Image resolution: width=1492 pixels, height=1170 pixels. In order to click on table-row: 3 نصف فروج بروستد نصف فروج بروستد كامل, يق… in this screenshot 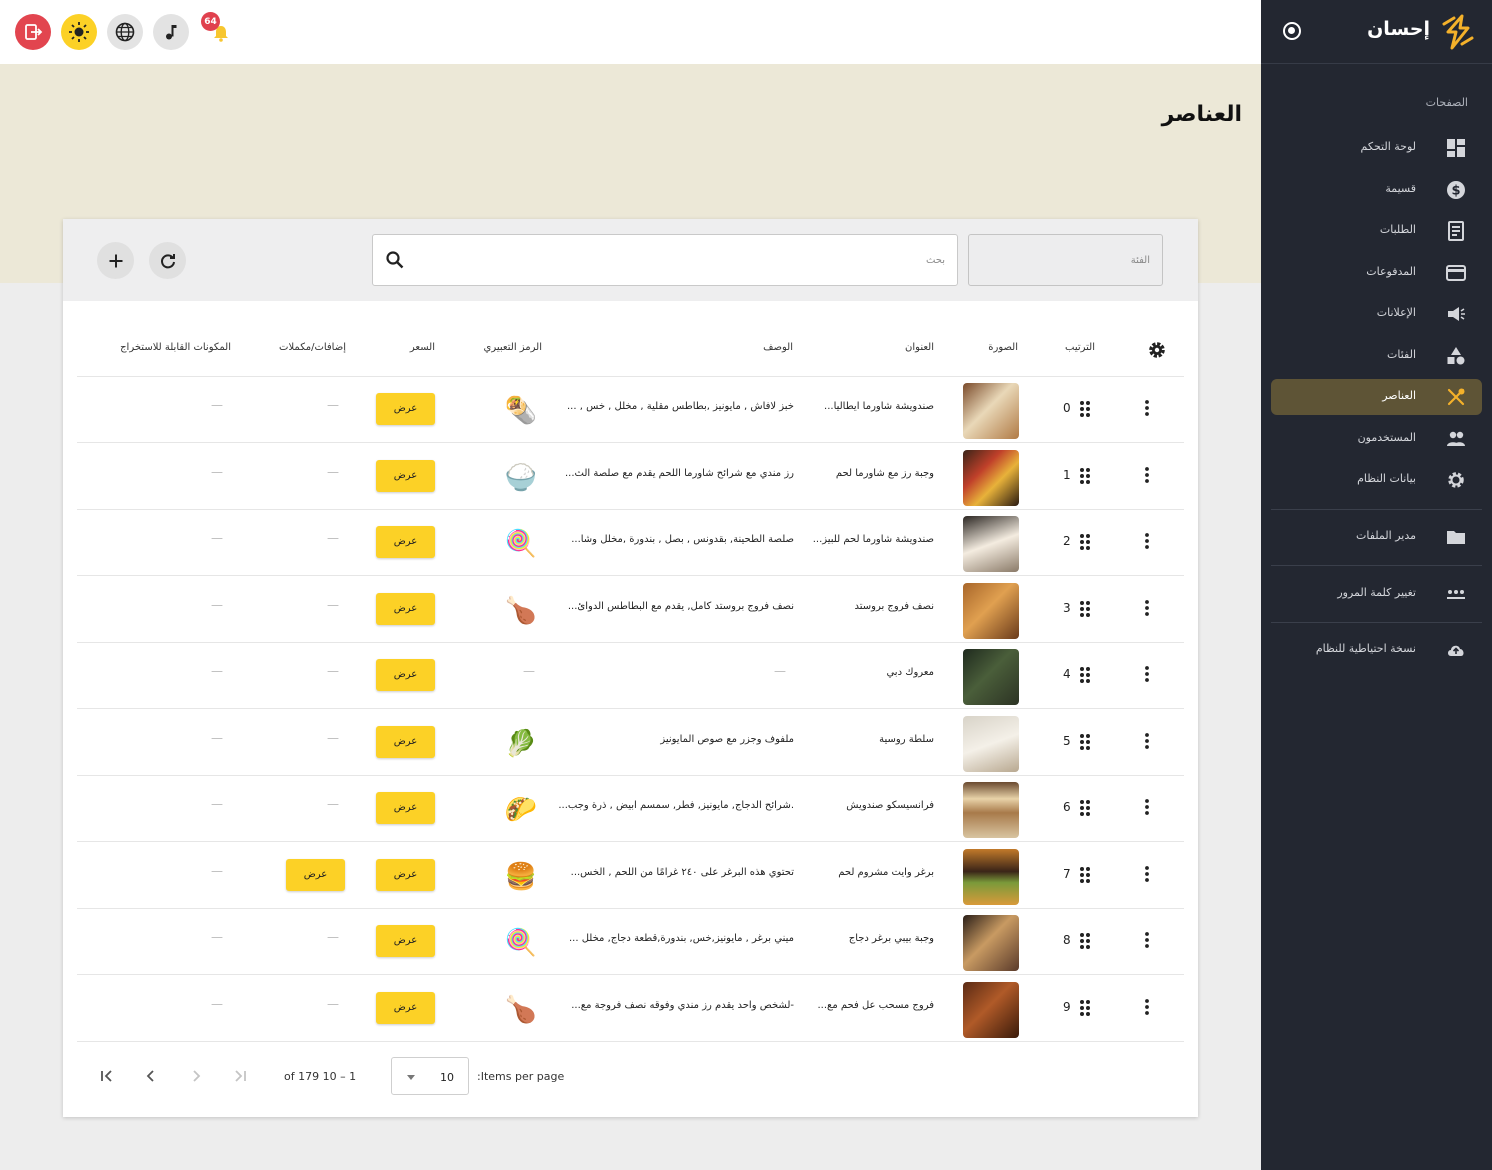, I will do `click(630, 610)`.